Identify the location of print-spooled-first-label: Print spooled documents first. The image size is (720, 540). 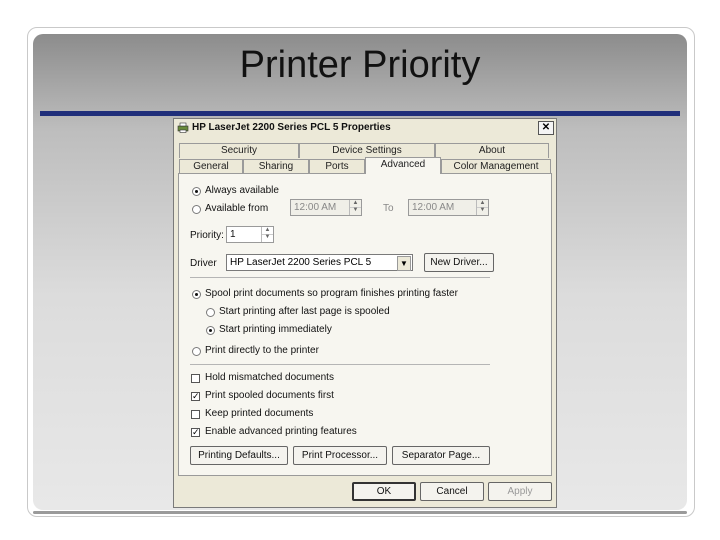
(269, 395).